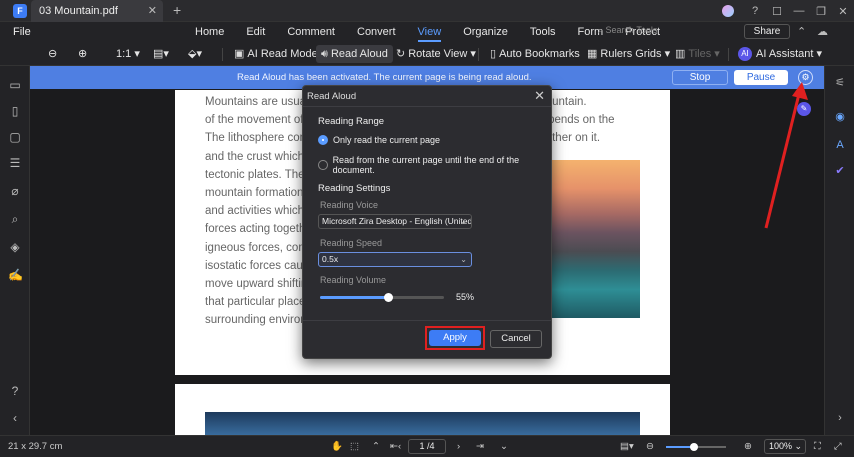 This screenshot has width=854, height=457. What do you see at coordinates (323, 140) in the screenshot?
I see `radio-selected-icon` at bounding box center [323, 140].